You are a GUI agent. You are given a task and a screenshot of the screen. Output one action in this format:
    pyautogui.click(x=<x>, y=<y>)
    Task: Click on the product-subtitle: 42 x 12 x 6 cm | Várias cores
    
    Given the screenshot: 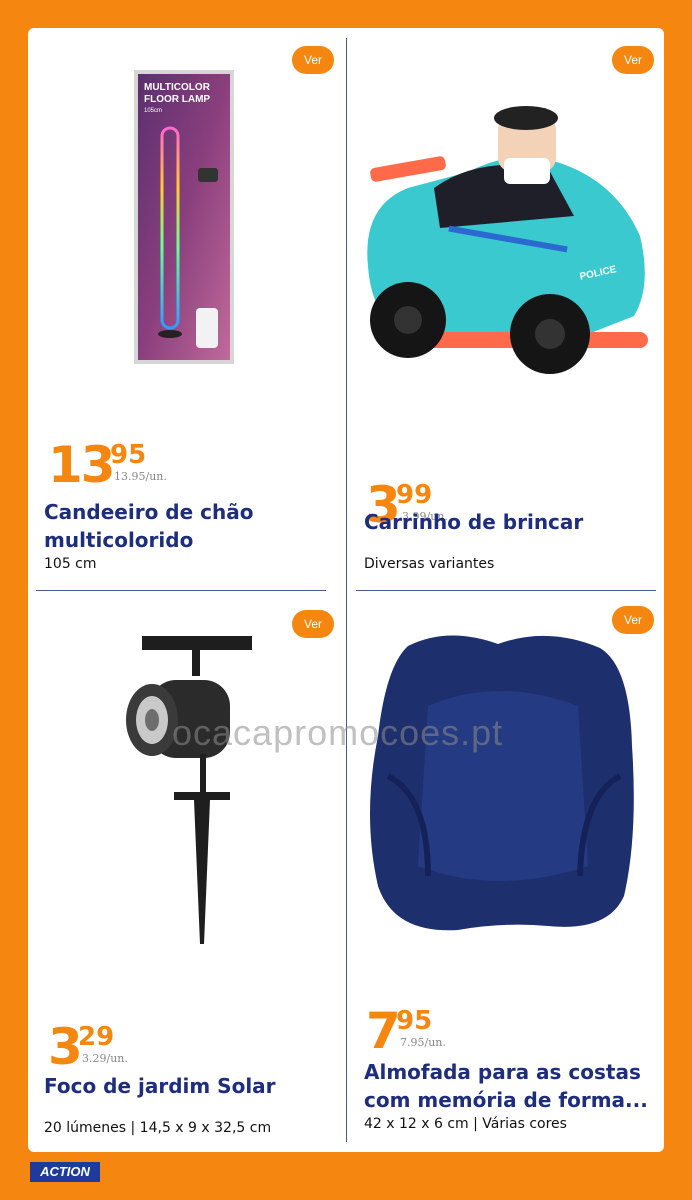 What is the action you would take?
    pyautogui.click(x=465, y=1124)
    